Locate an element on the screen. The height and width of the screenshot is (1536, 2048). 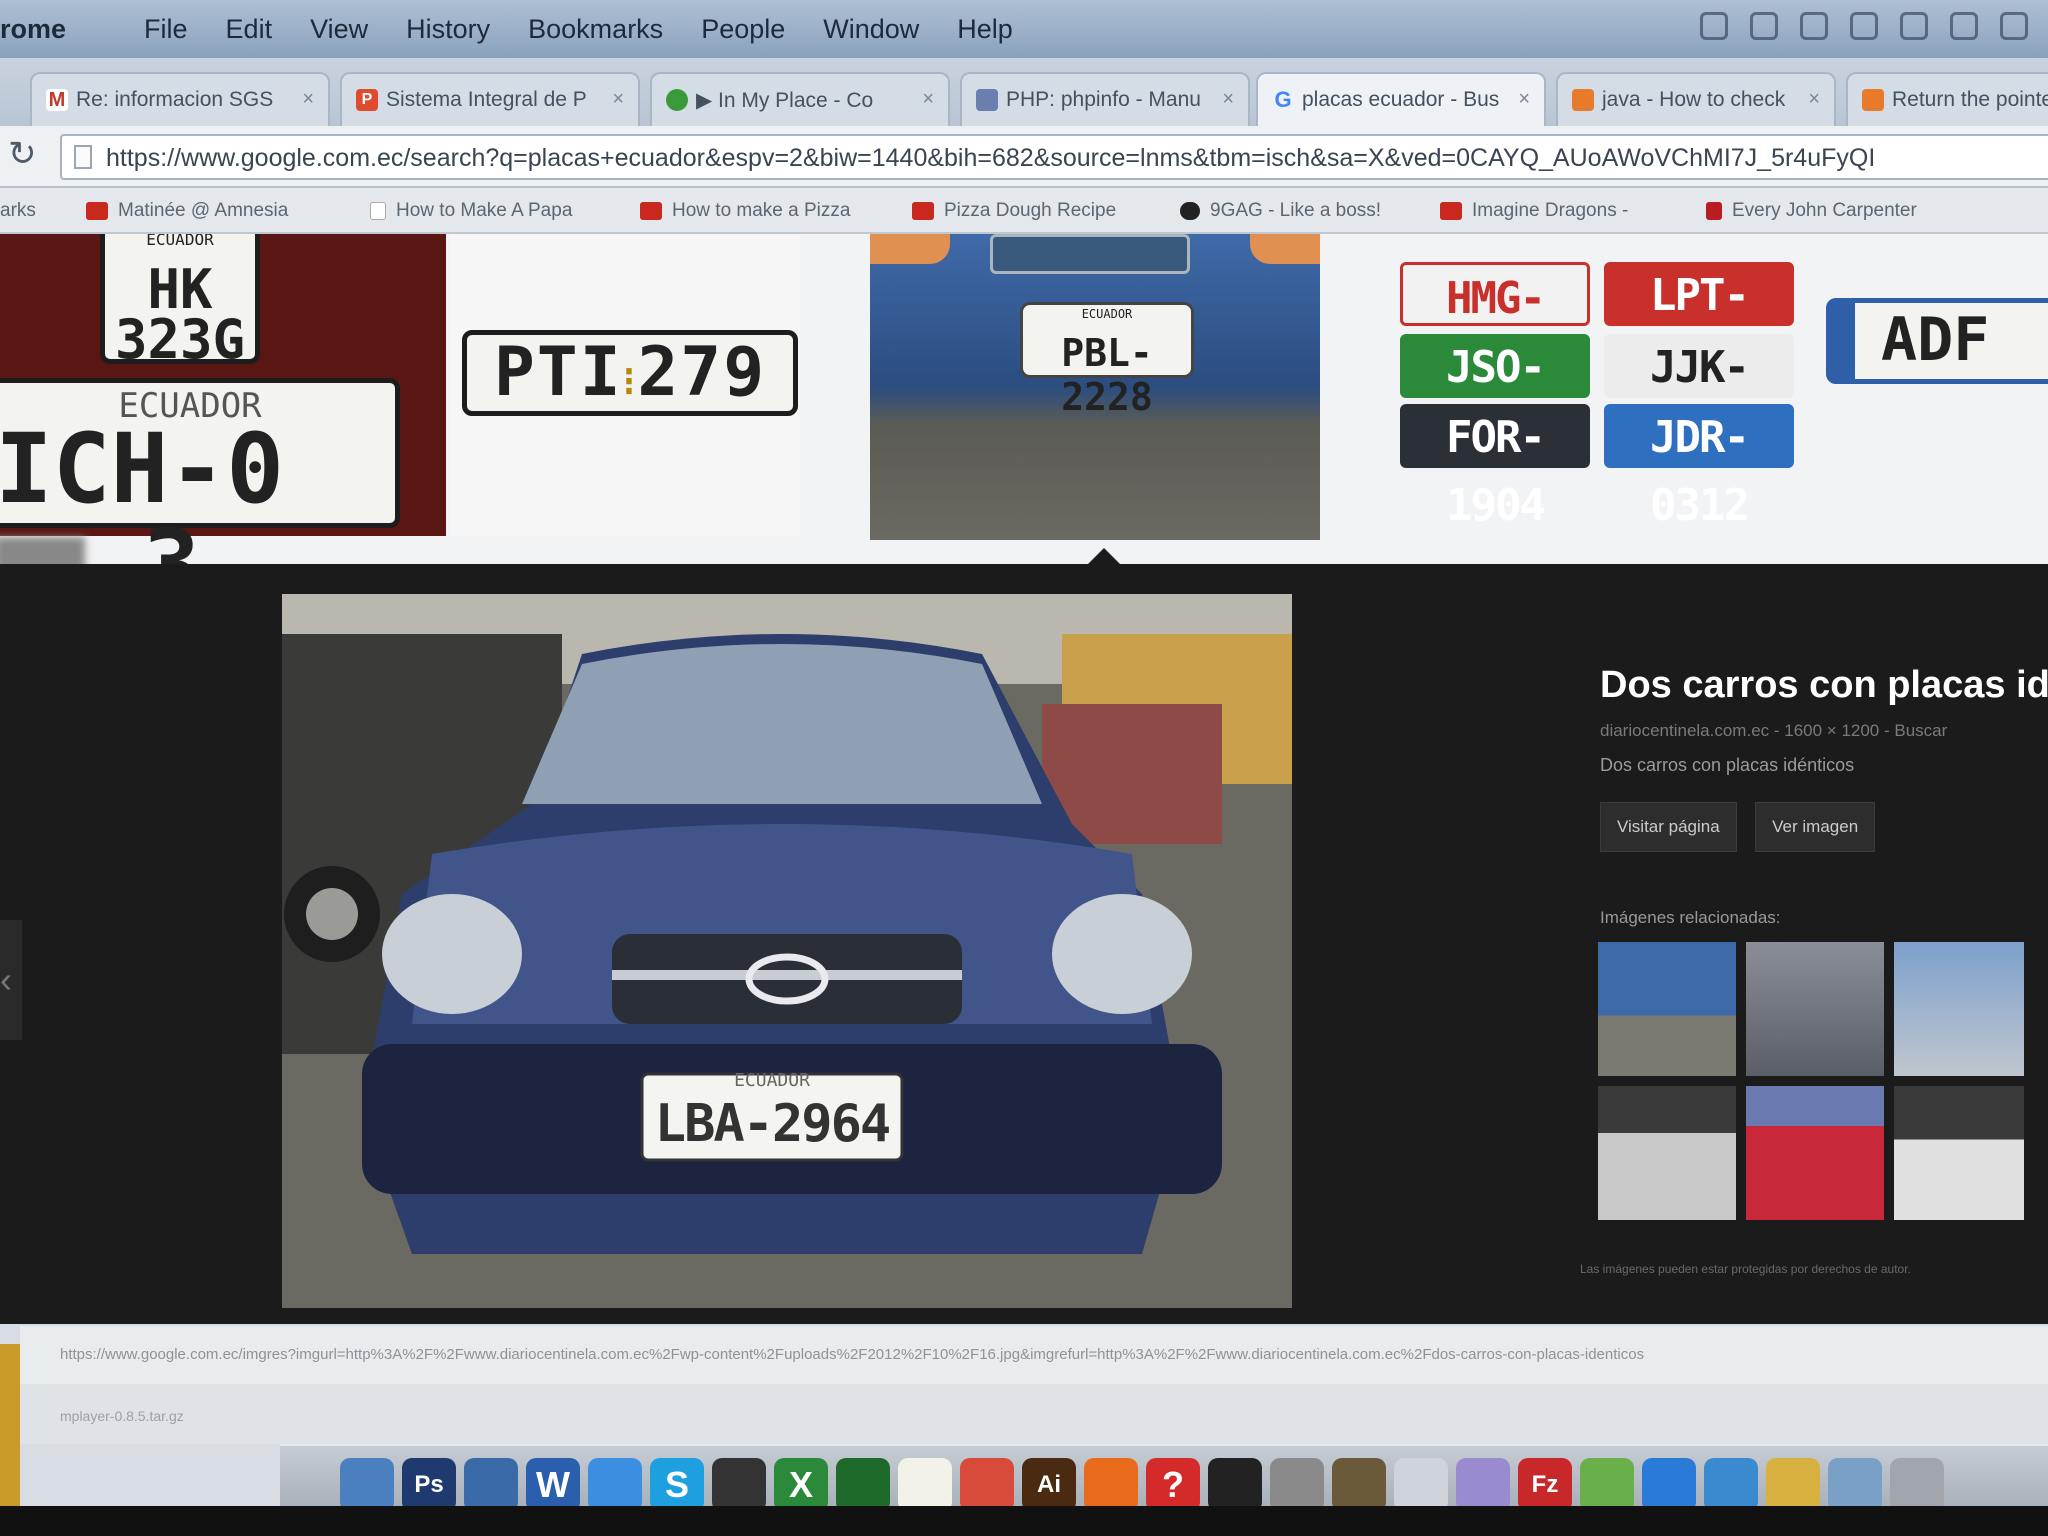
plate-line-2: 323G is located at coordinates (180, 339).